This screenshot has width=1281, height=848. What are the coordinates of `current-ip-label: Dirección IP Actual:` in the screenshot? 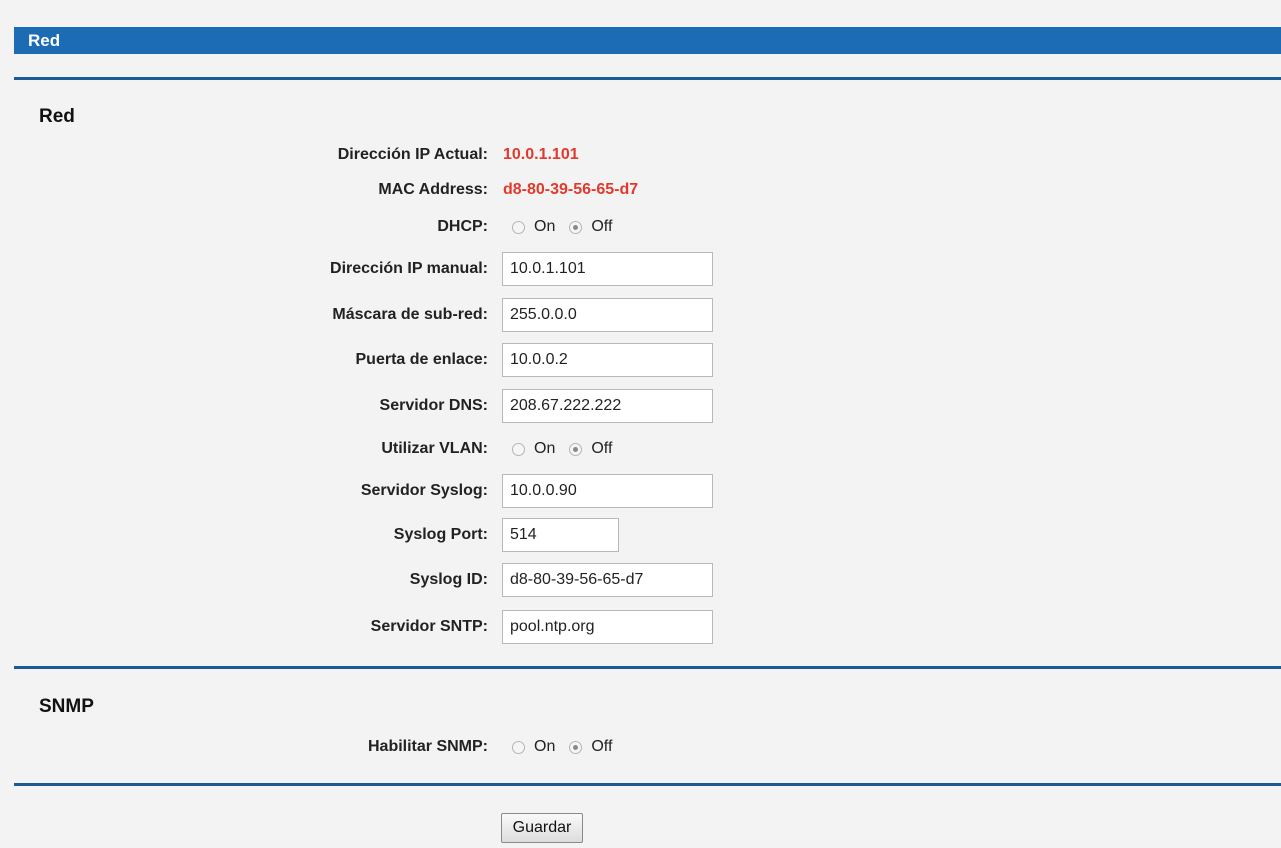 It's located at (412, 154).